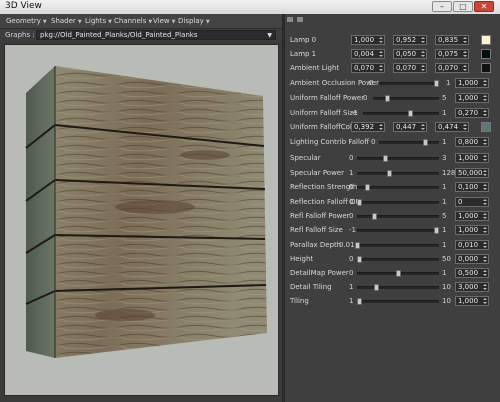 Image resolution: width=500 pixels, height=402 pixels. Describe the element at coordinates (452, 68) in the screenshot. I see `ambient-b-field: 0,070` at that location.